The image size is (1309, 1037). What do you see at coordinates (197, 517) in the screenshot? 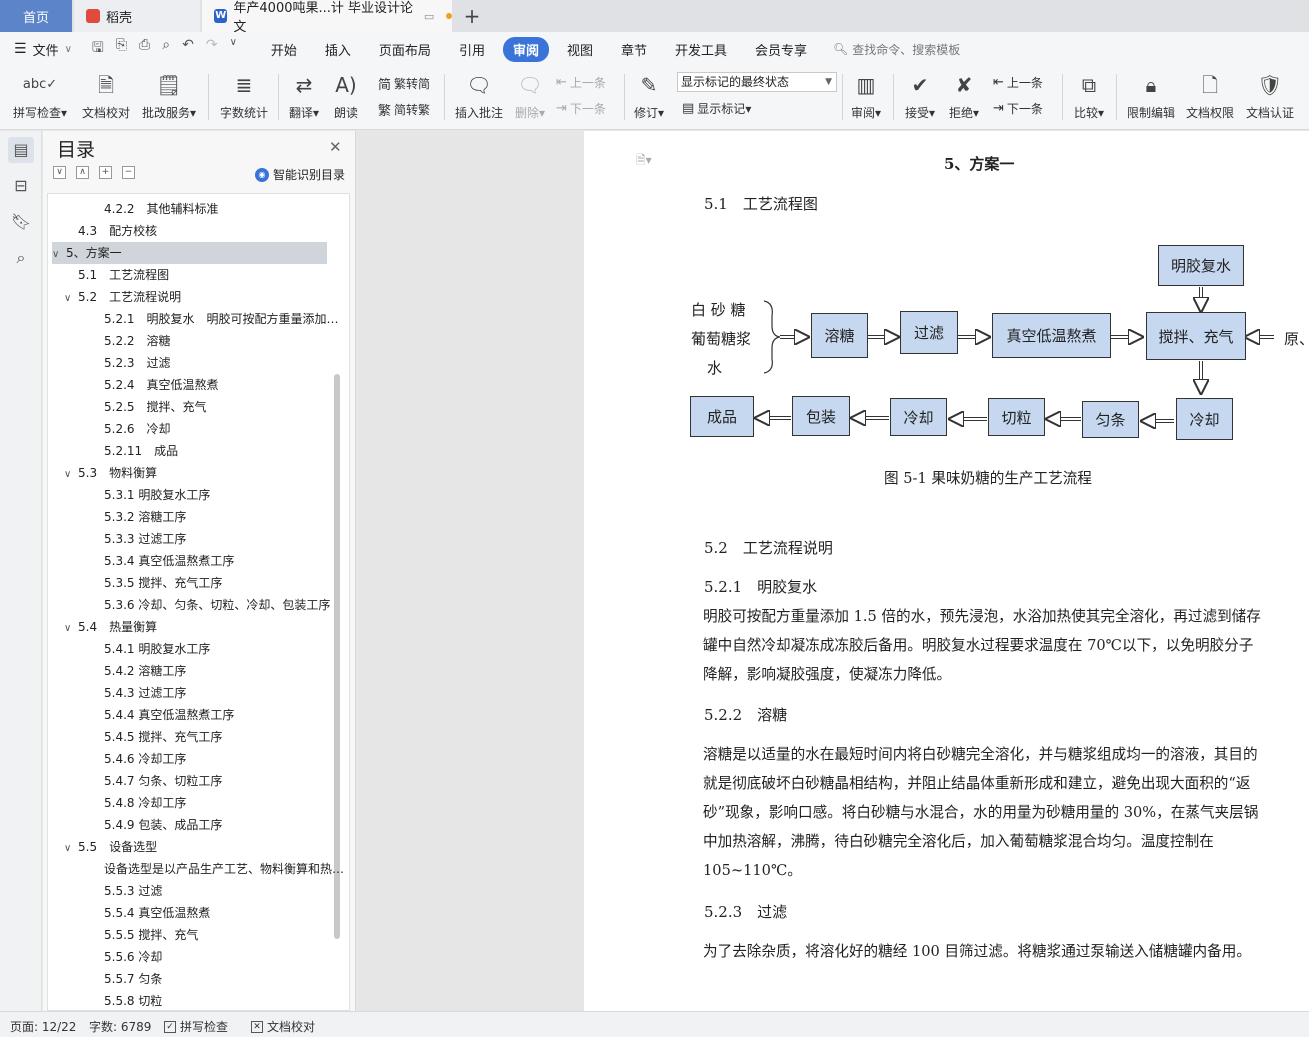
I see `toc-item: 5.3.2 溶糖工序` at bounding box center [197, 517].